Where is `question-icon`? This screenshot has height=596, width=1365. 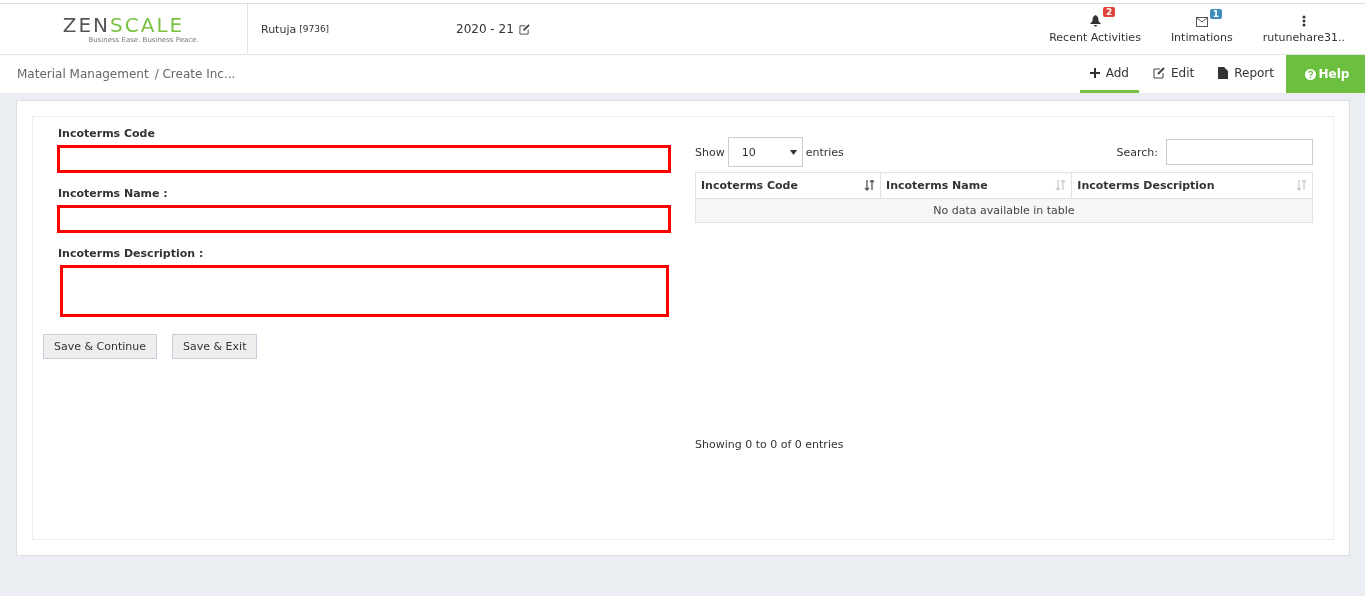 question-icon is located at coordinates (1310, 74).